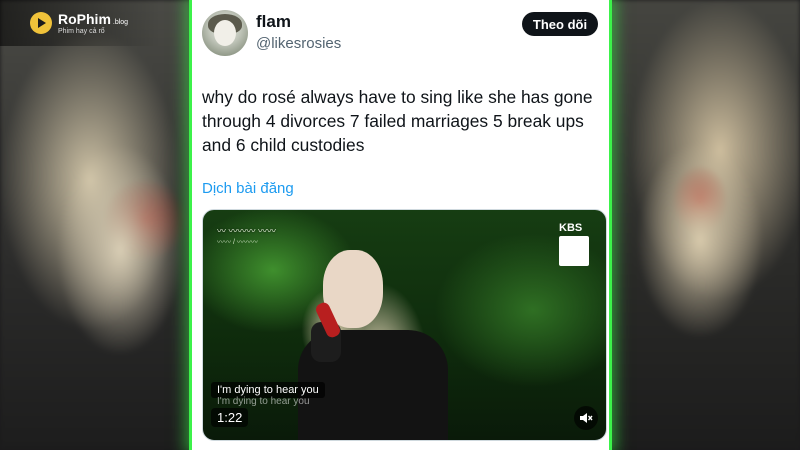  Describe the element at coordinates (298, 43) in the screenshot. I see `user-handle: @likesrosies` at that location.